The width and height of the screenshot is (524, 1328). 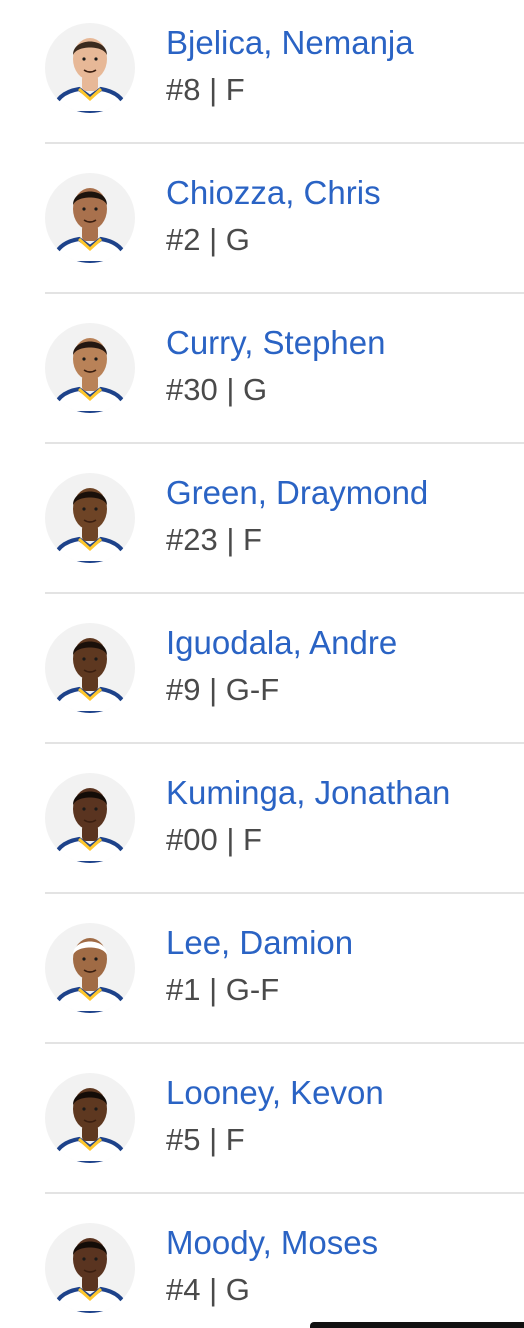 What do you see at coordinates (208, 1289) in the screenshot?
I see `player-number-position: #4 | G` at bounding box center [208, 1289].